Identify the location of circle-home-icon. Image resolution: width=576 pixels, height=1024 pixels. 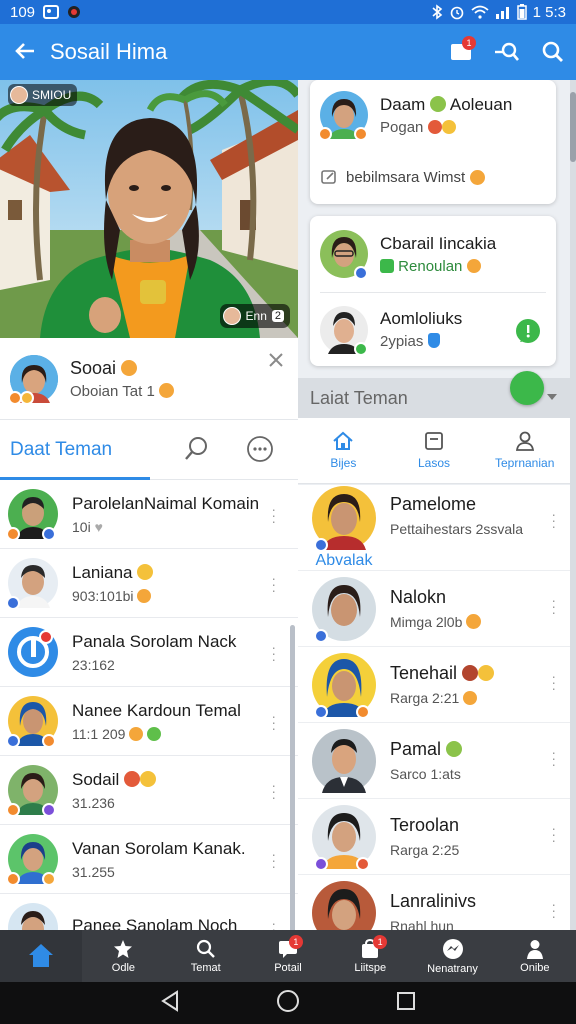
(288, 1000).